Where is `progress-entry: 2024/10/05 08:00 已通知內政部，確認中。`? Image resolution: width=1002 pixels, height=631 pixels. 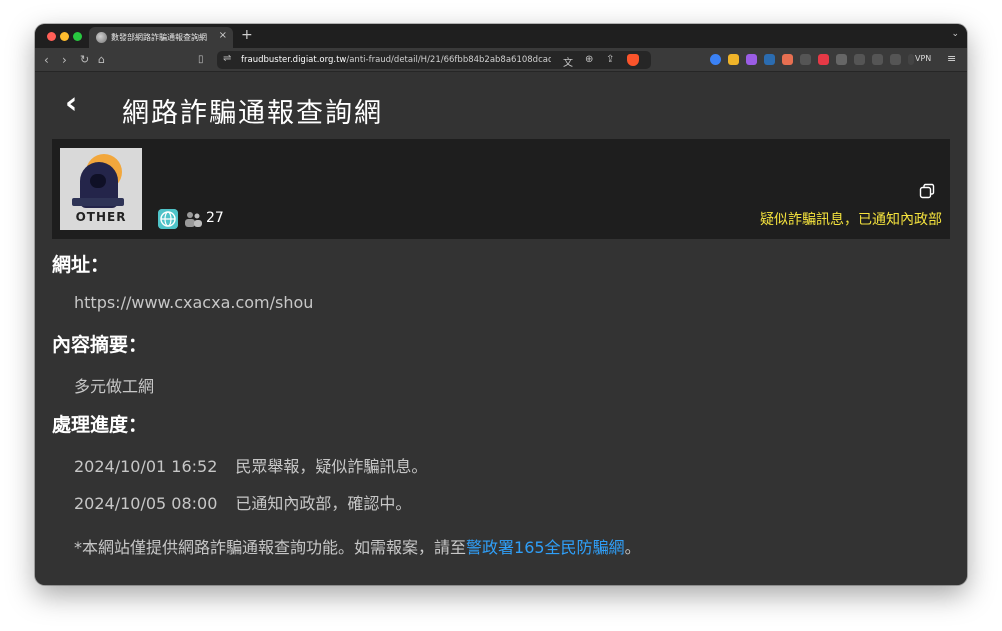 progress-entry: 2024/10/05 08:00 已通知內政部，確認中。 is located at coordinates (242, 502).